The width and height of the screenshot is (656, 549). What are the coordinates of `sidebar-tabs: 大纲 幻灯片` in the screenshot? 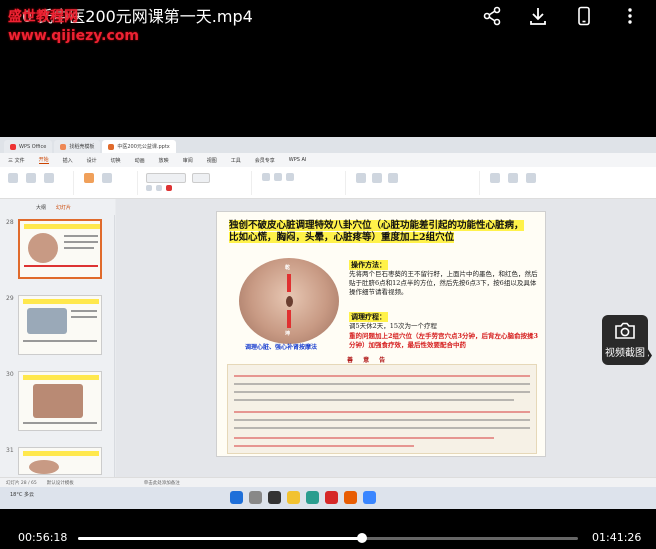 It's located at (57, 207).